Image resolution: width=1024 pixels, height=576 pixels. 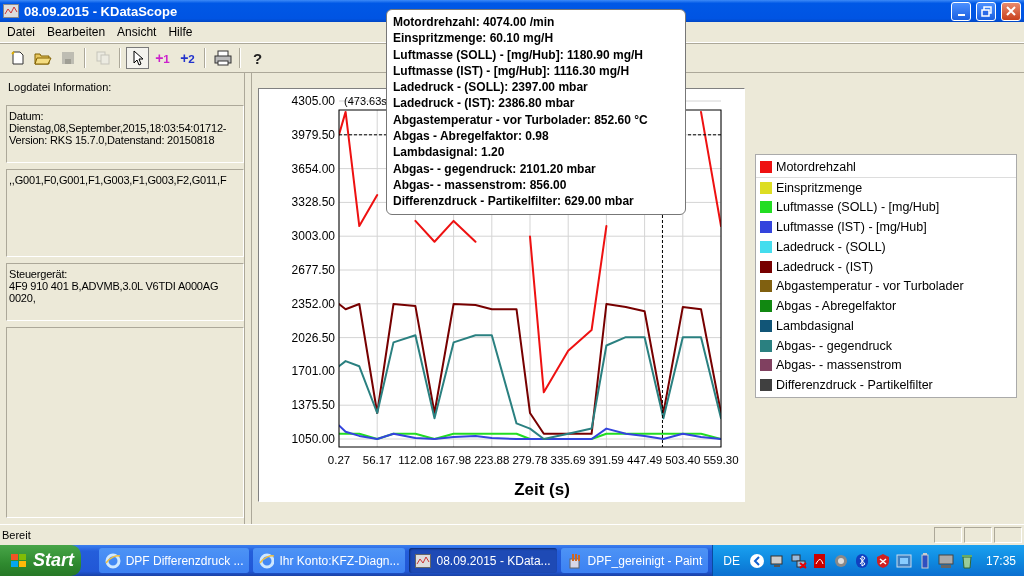 What do you see at coordinates (494, 168) in the screenshot?
I see `tooltip-text: Abgas- - gegendruck: 2101.20 mbar` at bounding box center [494, 168].